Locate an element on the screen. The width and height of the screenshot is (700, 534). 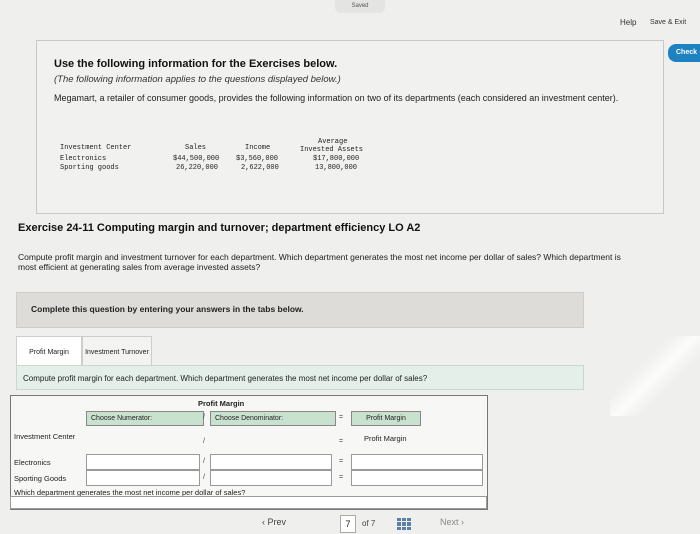
table-header-income: Income is located at coordinates (258, 148).